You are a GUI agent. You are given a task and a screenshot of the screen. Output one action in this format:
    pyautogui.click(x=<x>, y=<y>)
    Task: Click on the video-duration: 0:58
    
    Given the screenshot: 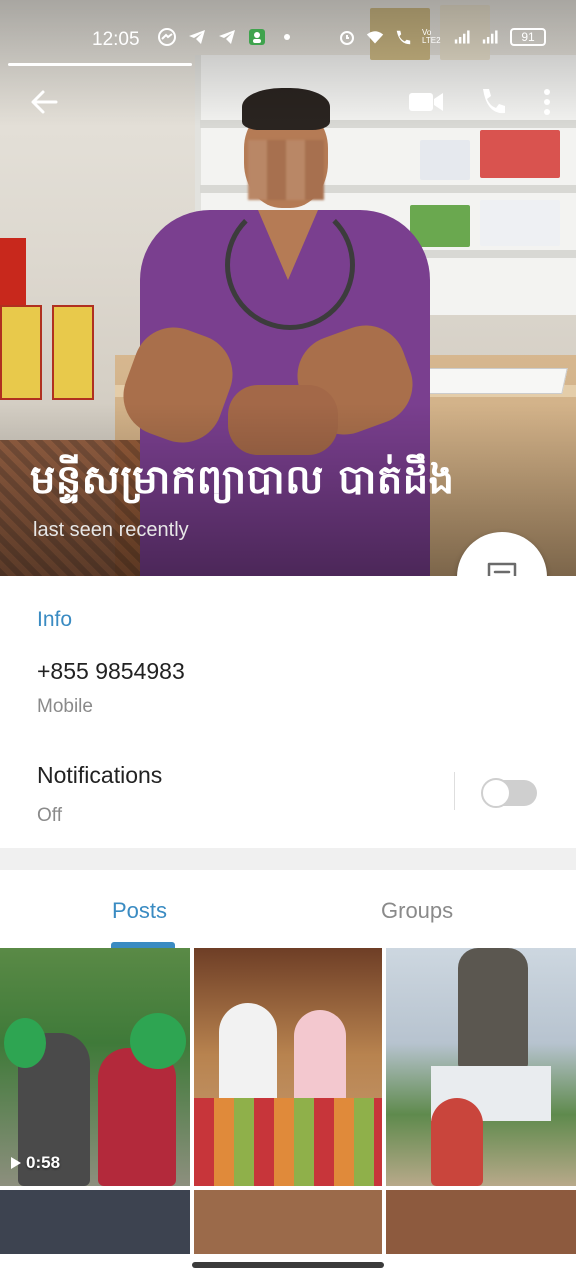 What is the action you would take?
    pyautogui.click(x=35, y=1163)
    